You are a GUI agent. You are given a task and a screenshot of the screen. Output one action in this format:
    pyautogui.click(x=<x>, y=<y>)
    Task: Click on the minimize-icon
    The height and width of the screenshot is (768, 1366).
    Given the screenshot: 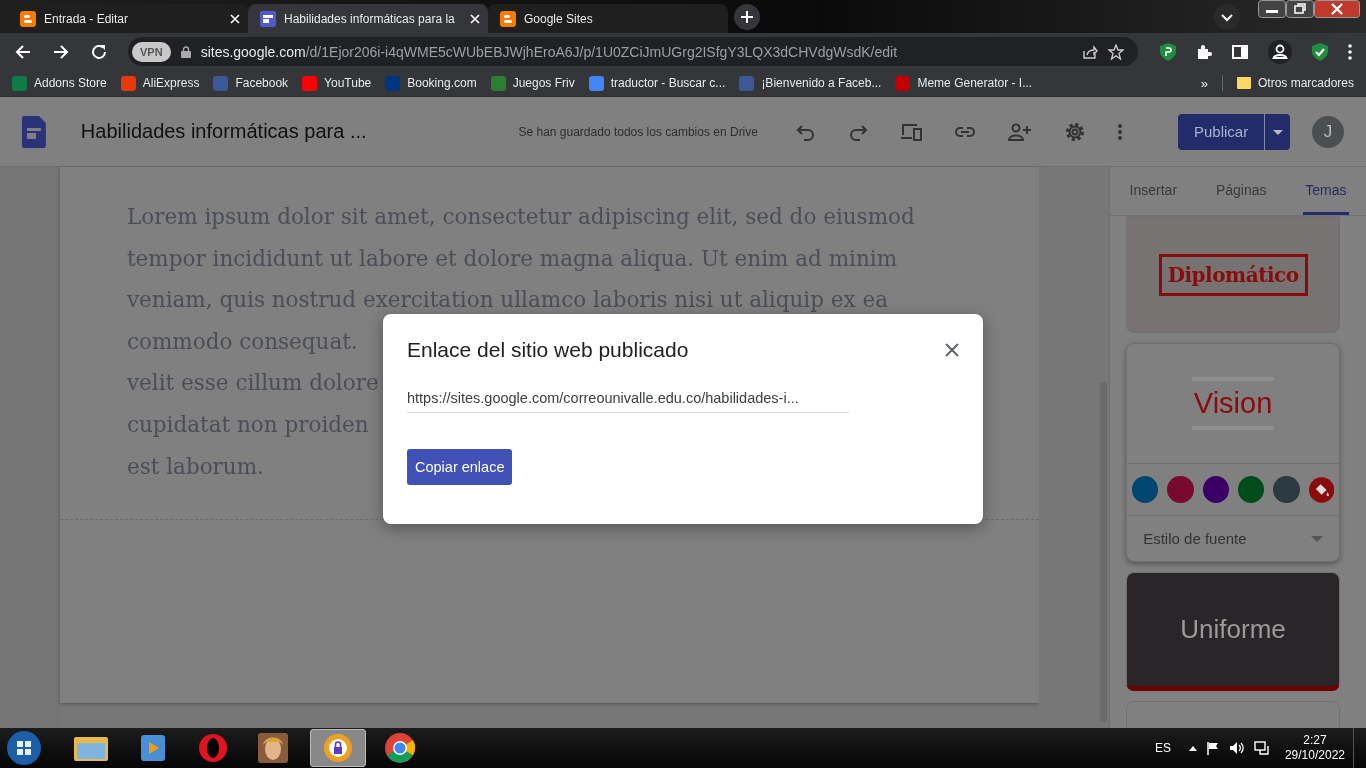 What is the action you would take?
    pyautogui.click(x=1272, y=9)
    